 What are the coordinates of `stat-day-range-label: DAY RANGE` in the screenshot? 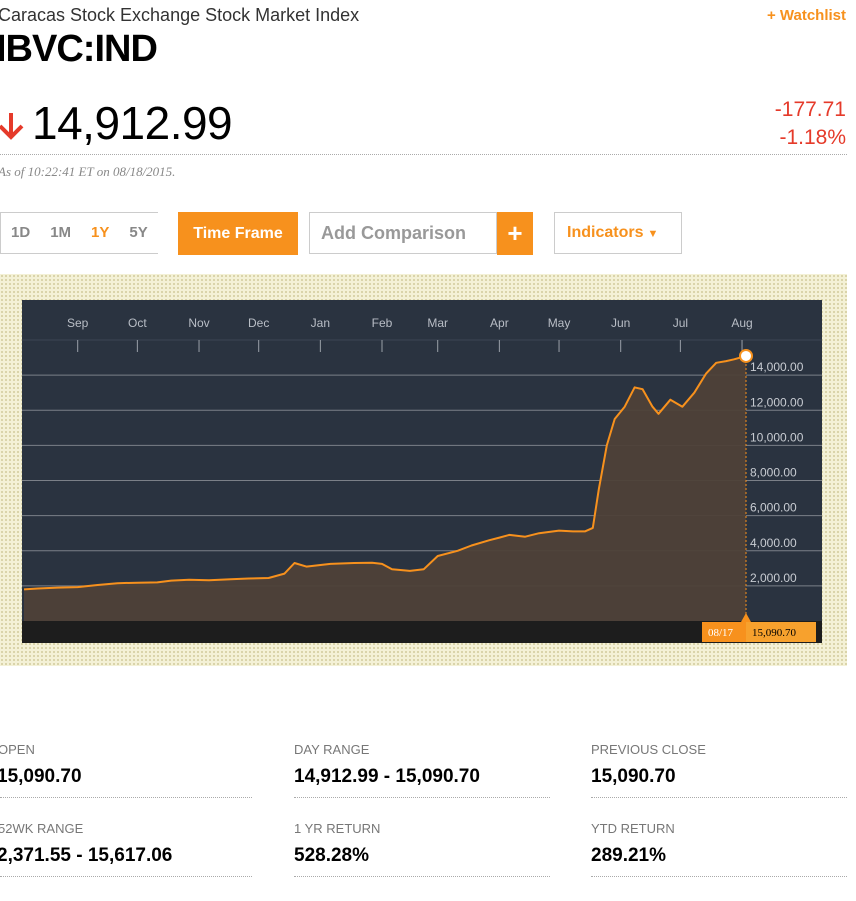 It's located at (332, 749).